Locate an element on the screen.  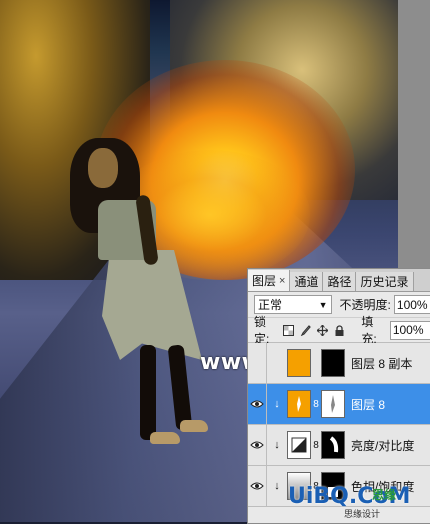
layer-row: 图层 8 副本 is located at coordinates (339, 363).